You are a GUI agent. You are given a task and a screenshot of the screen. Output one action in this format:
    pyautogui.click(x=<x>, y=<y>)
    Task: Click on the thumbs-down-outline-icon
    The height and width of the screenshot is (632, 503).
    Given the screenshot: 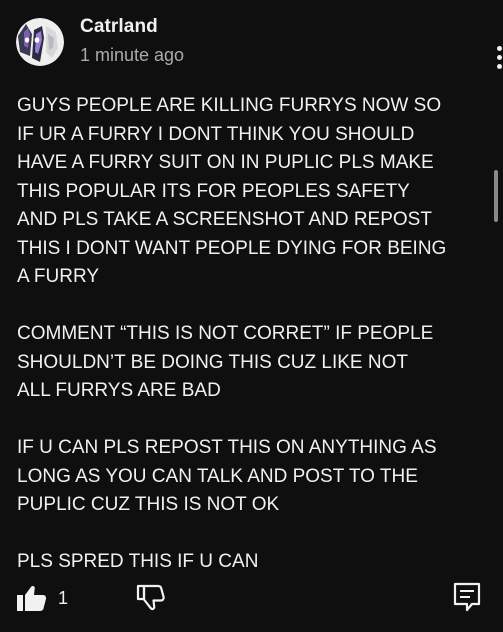 What is the action you would take?
    pyautogui.click(x=150, y=597)
    